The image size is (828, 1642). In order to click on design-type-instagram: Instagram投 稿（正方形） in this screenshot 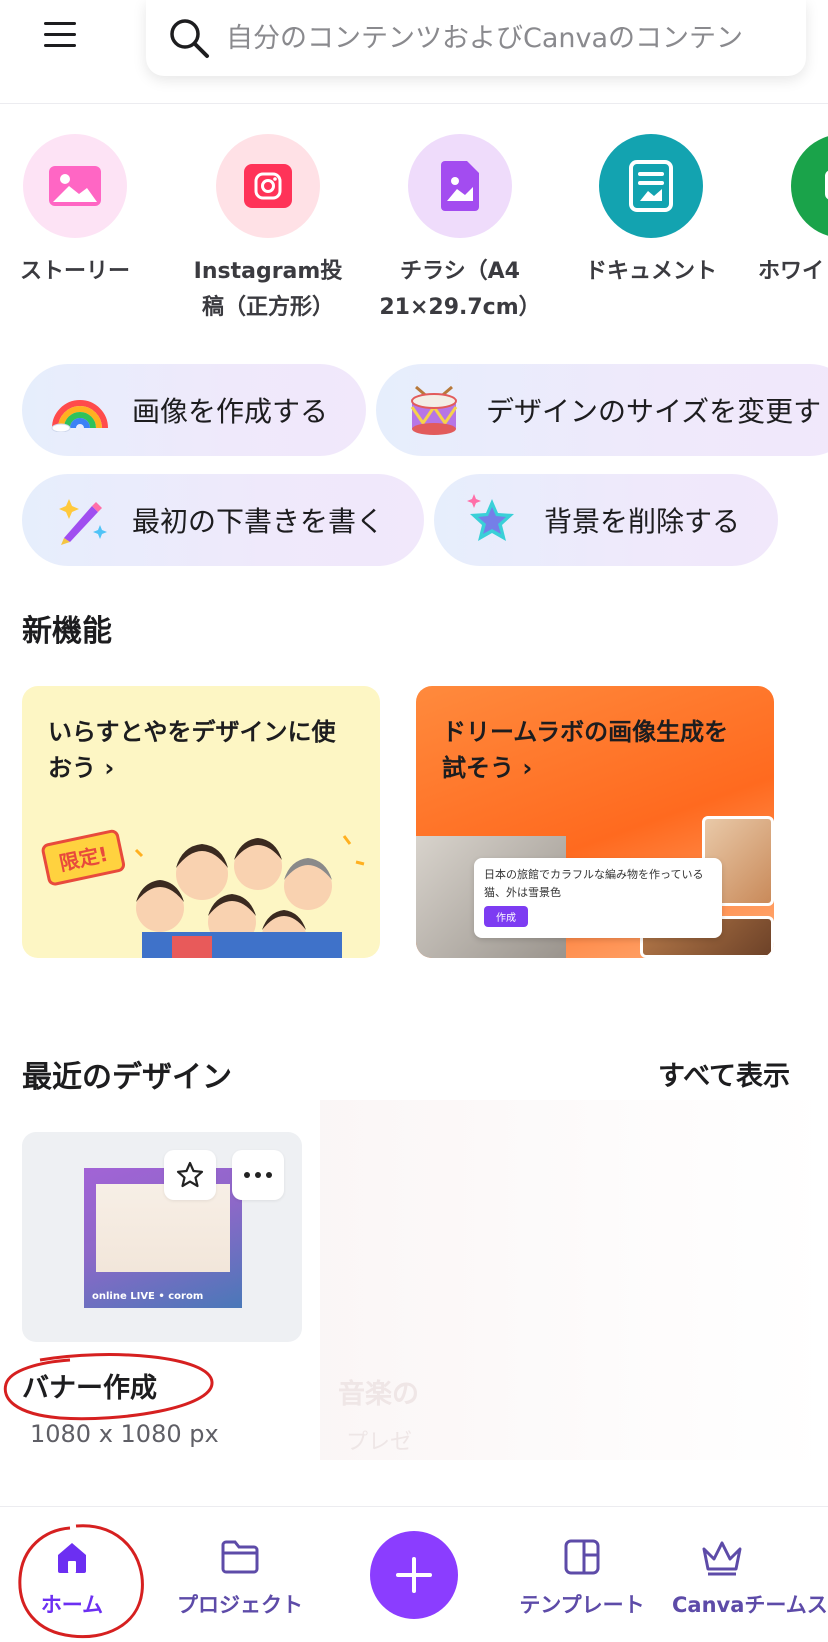, I will do `click(268, 230)`.